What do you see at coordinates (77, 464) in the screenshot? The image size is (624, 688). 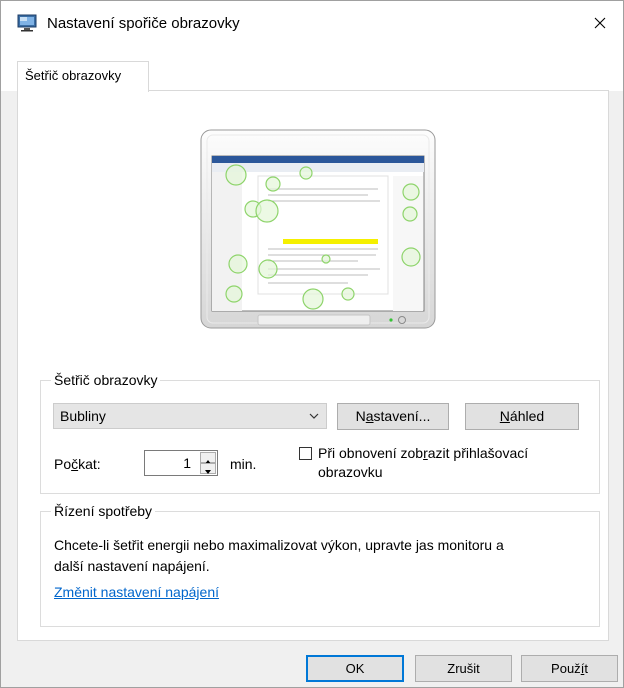 I see `wait-label: Počkat:` at bounding box center [77, 464].